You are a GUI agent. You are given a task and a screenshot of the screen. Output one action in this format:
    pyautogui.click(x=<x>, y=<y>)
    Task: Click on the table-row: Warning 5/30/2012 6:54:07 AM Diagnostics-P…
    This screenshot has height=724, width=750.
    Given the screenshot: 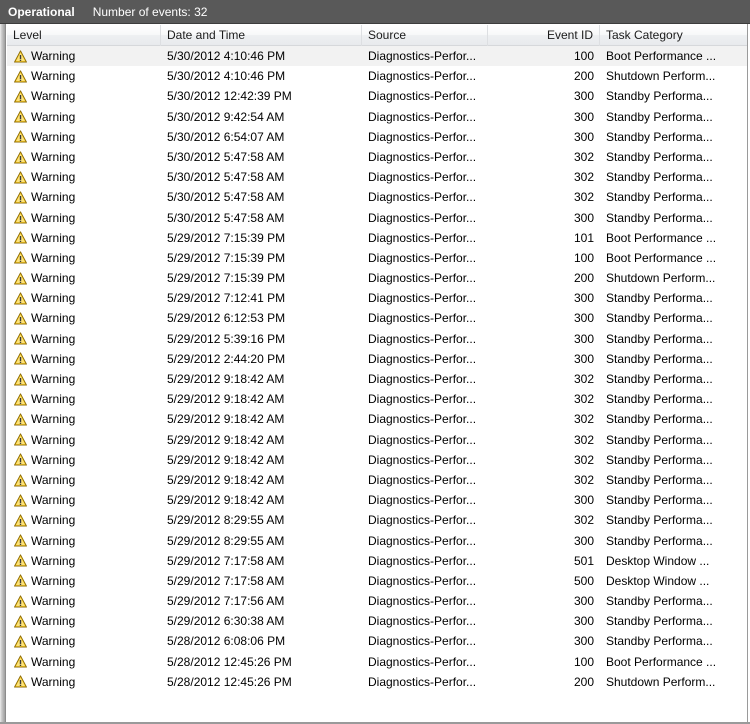 What is the action you would take?
    pyautogui.click(x=377, y=137)
    